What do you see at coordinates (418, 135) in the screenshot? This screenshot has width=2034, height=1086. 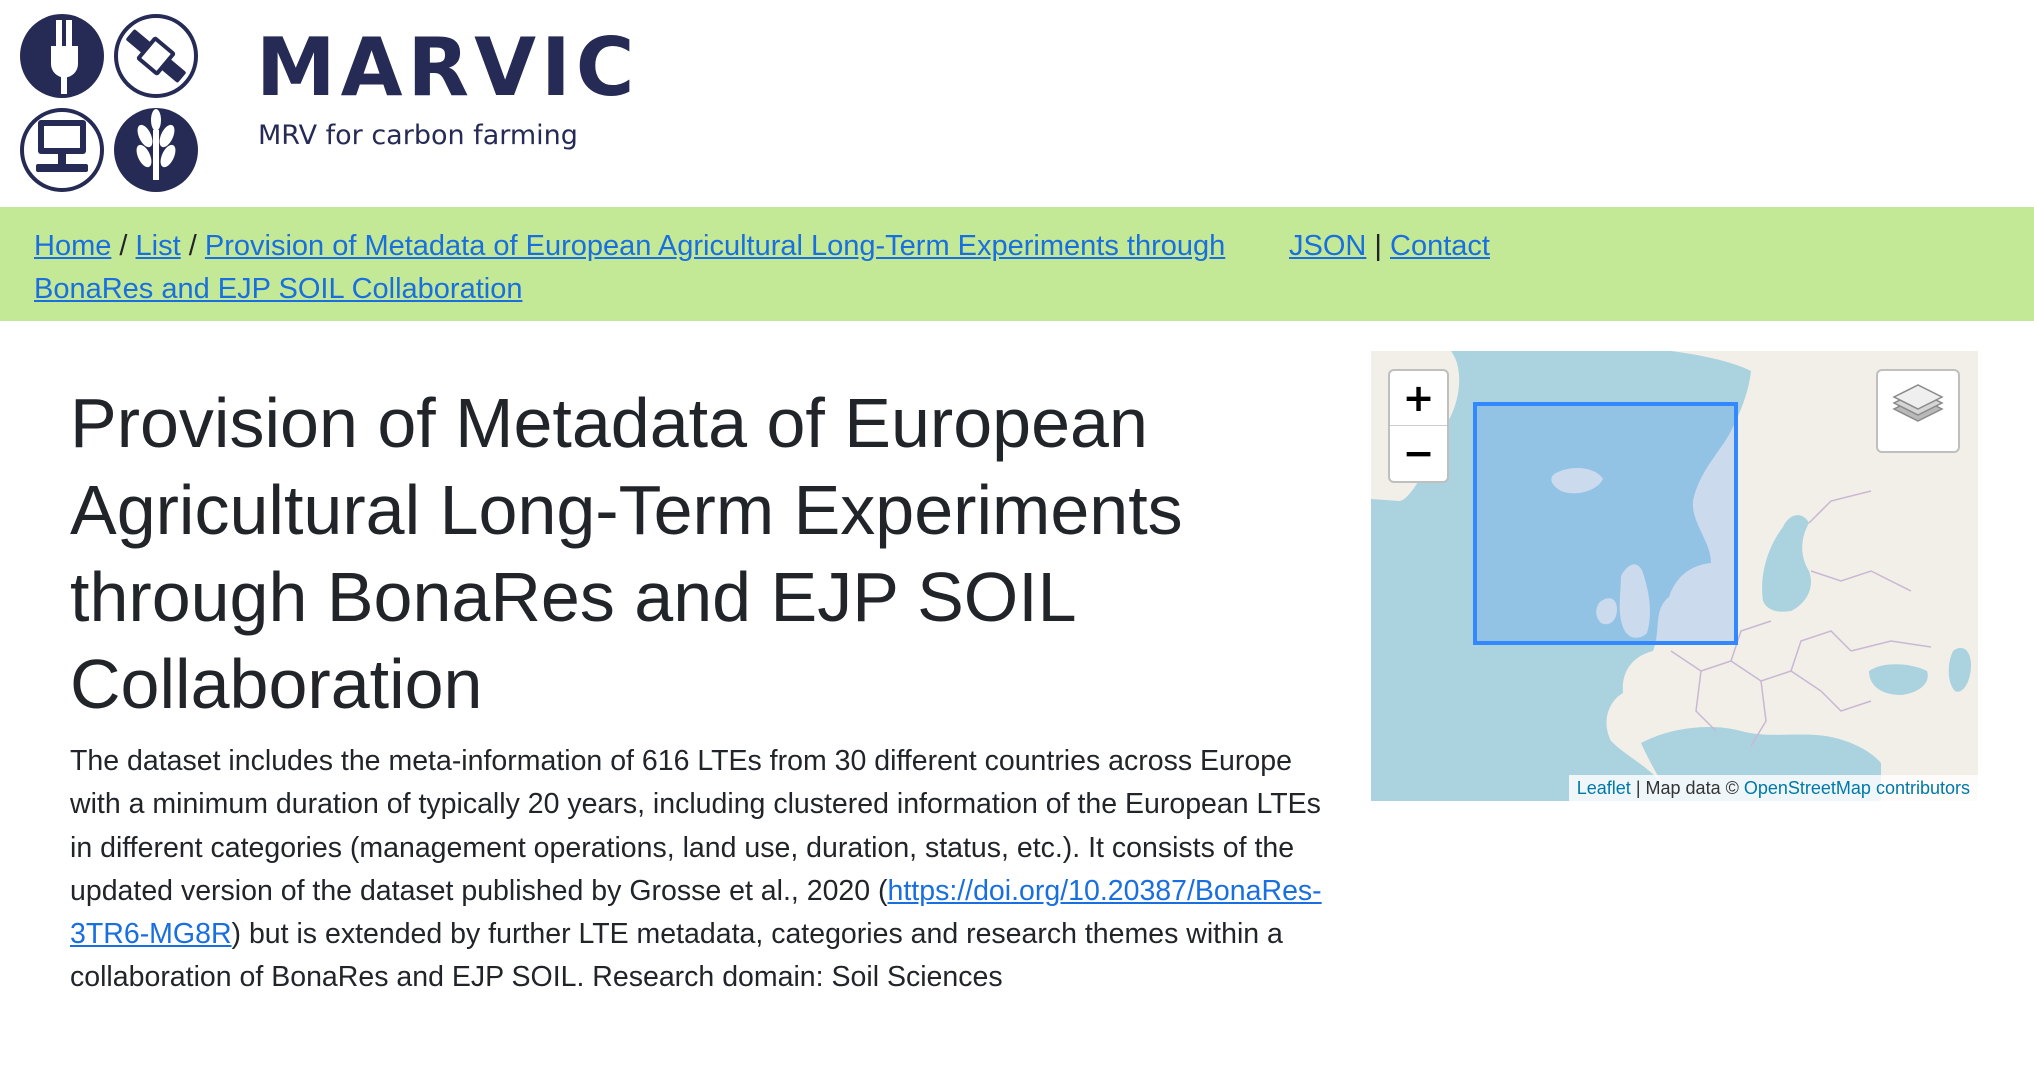 I see `brand-subtitle: MRV for carbon farming` at bounding box center [418, 135].